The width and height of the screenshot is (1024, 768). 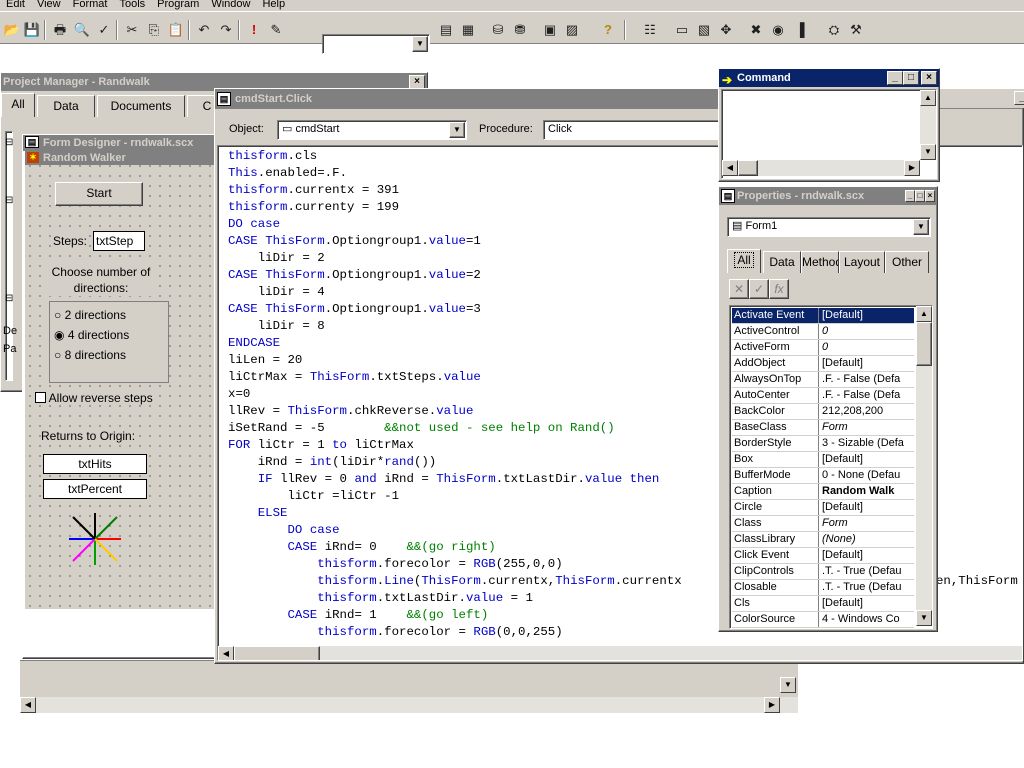 I want to click on copy-icon: ⎘, so click(x=154, y=30).